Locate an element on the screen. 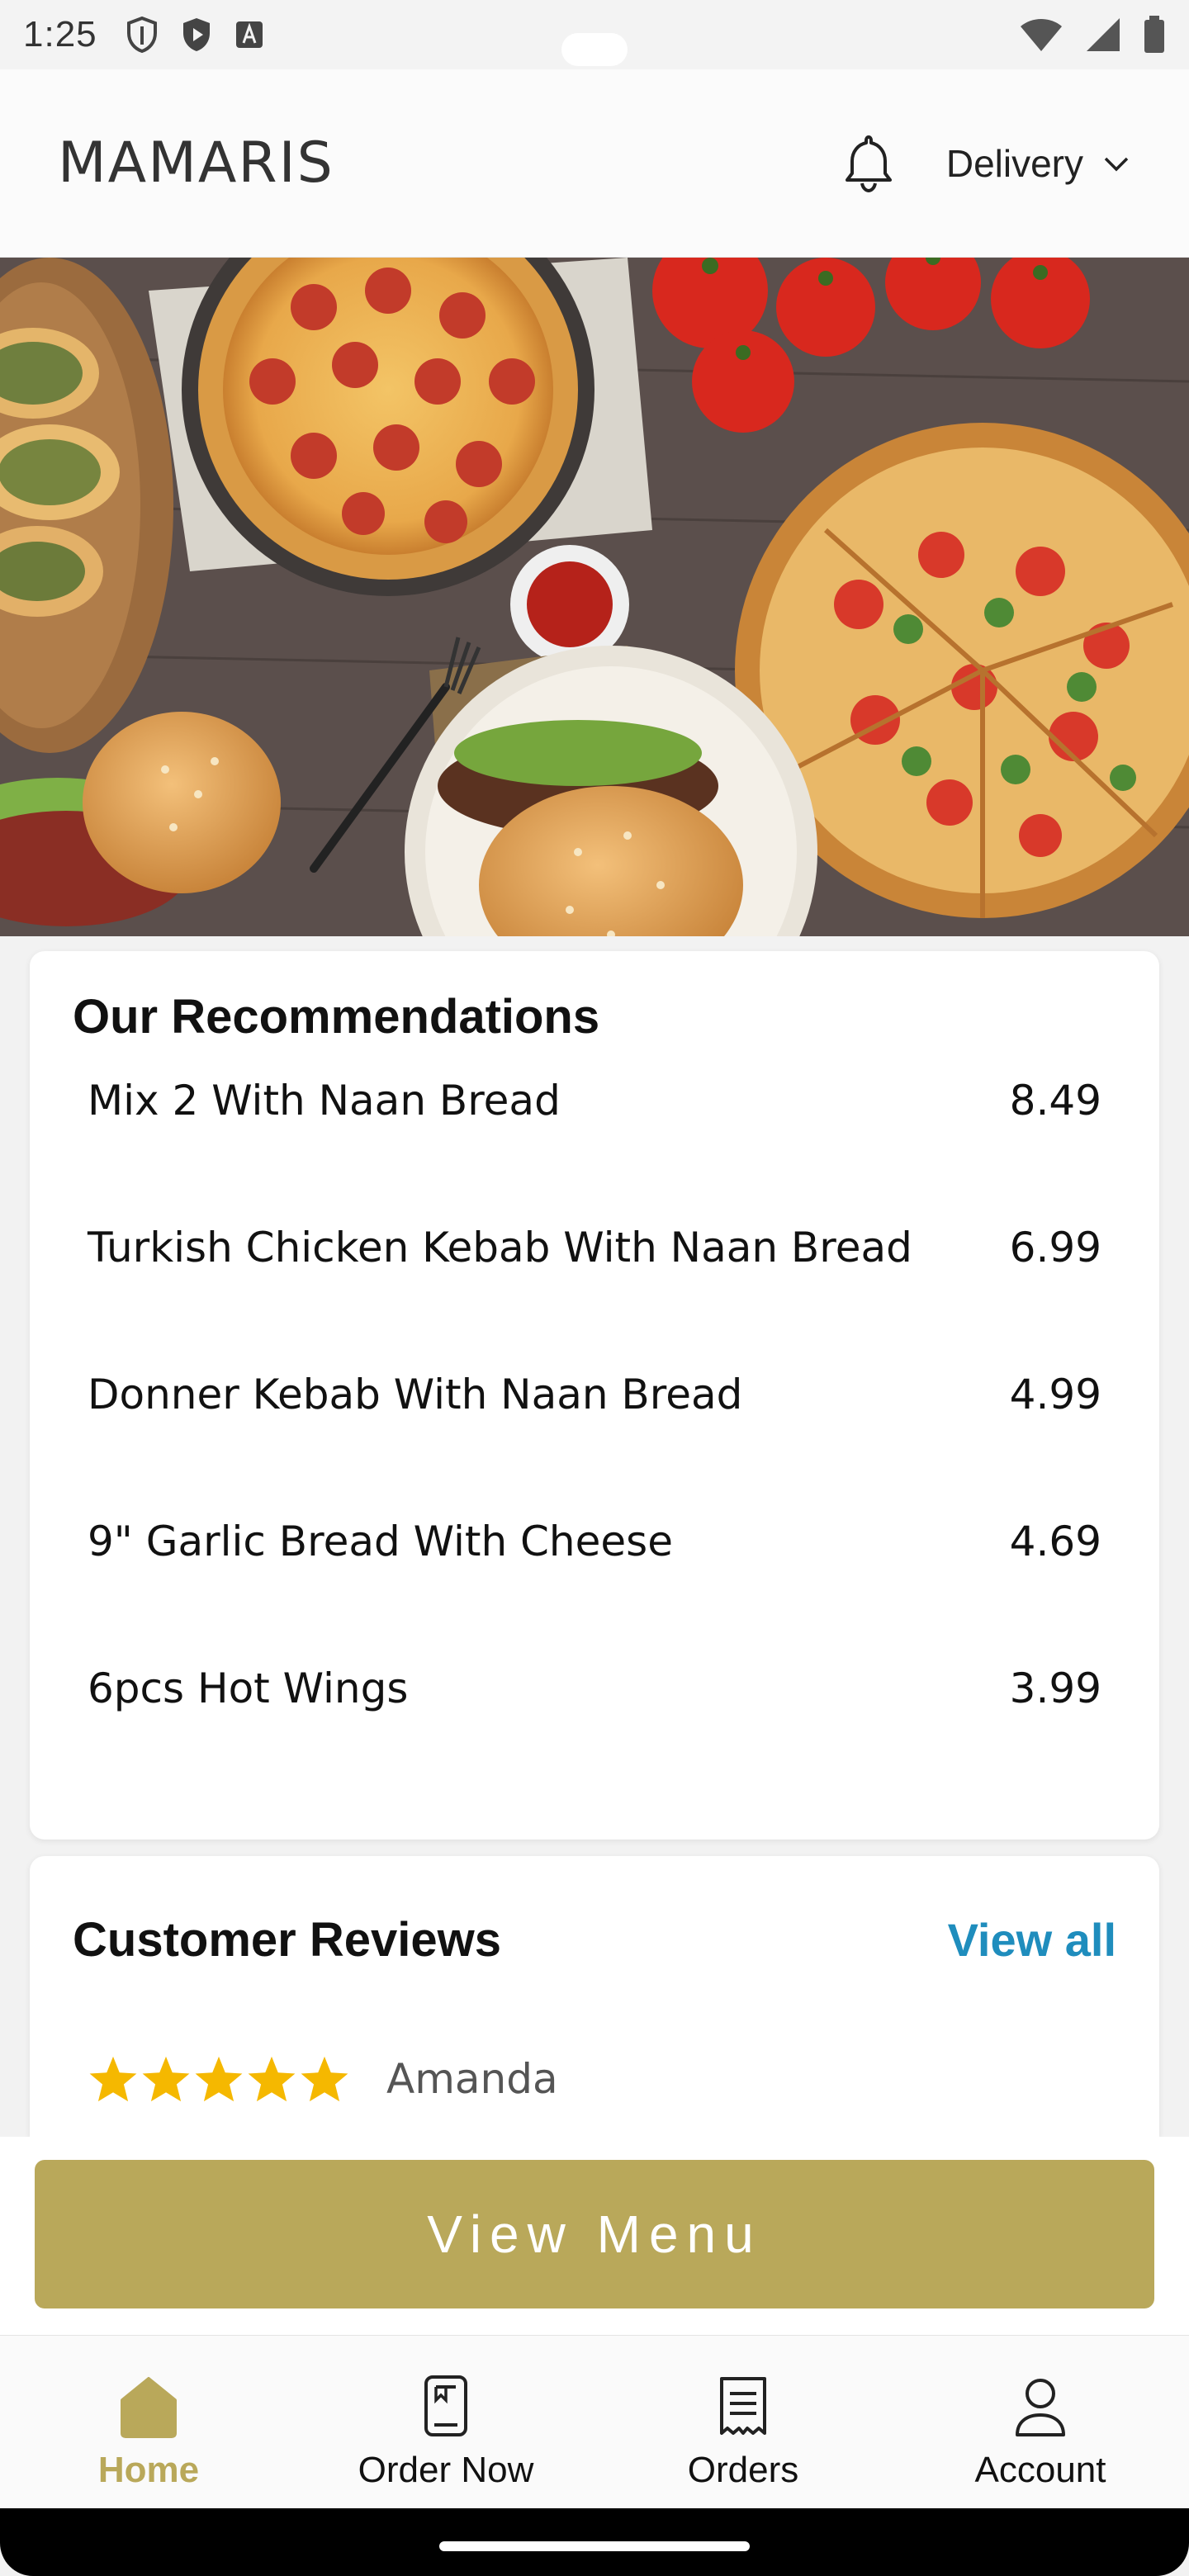 Image resolution: width=1189 pixels, height=2576 pixels. reviews-header: Customer Reviews View all is located at coordinates (594, 1940).